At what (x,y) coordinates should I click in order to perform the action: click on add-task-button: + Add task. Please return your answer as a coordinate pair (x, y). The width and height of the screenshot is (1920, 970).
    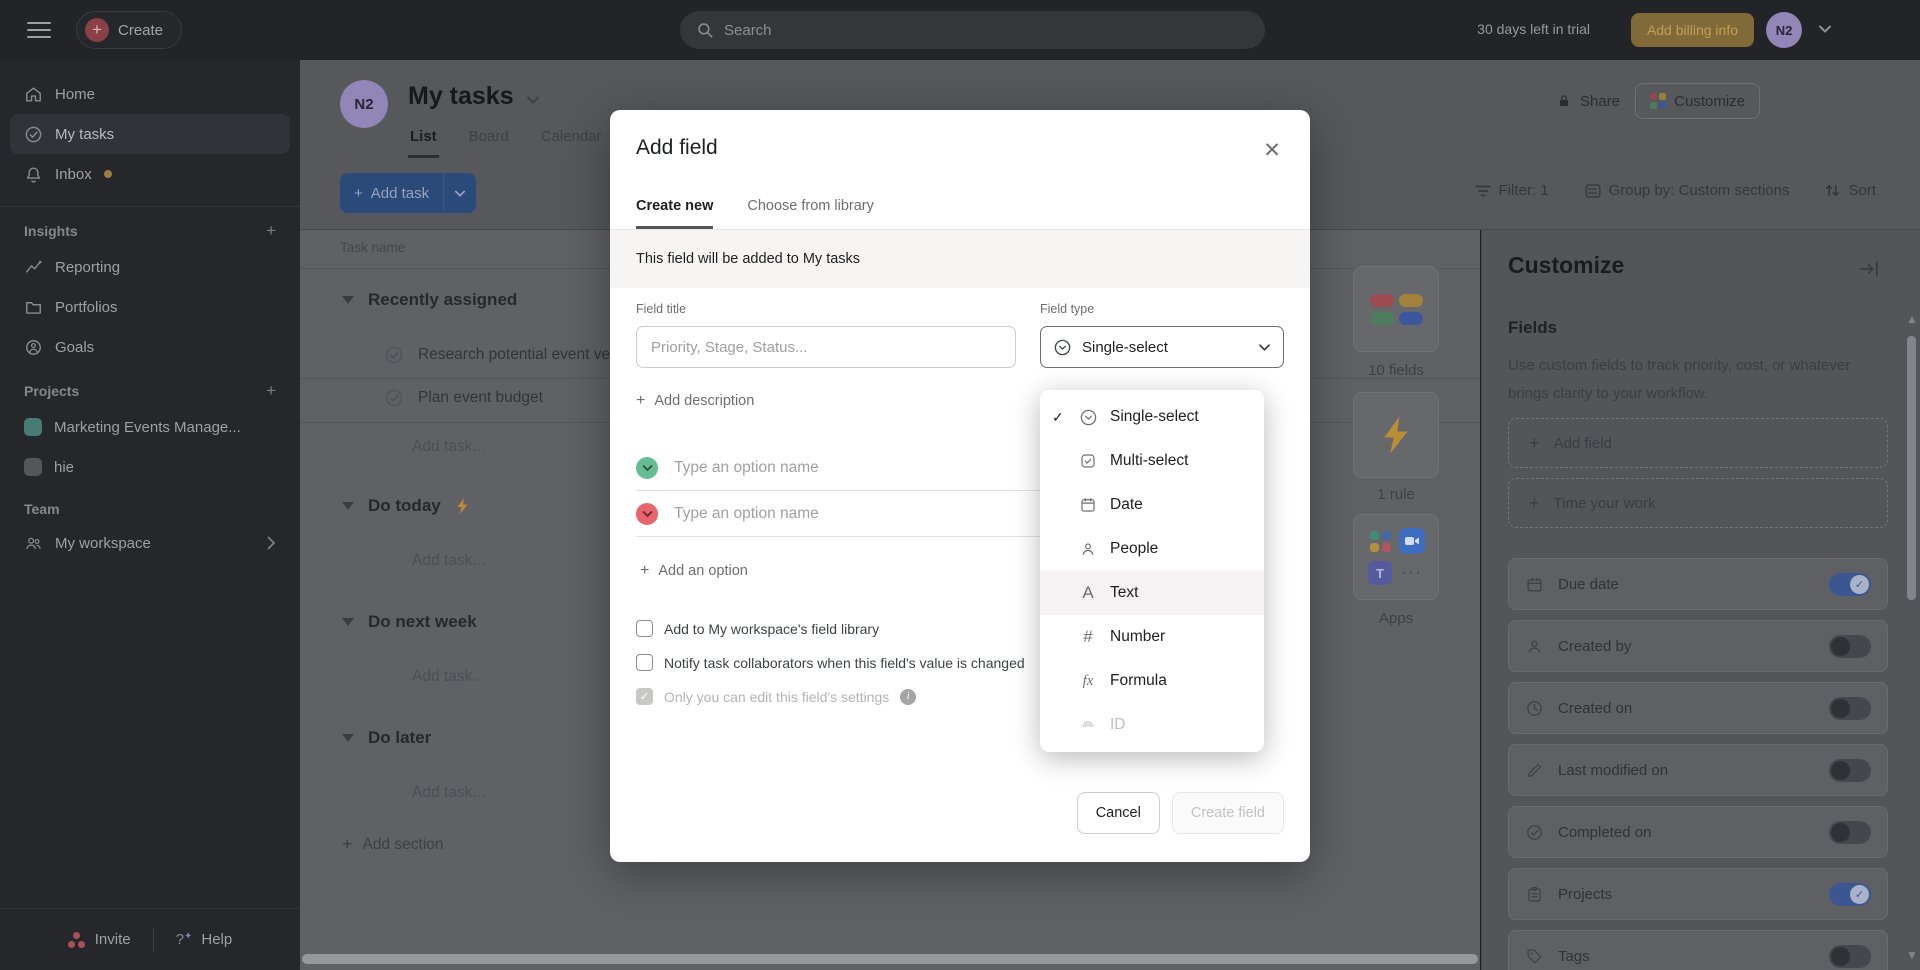
    Looking at the image, I should click on (408, 193).